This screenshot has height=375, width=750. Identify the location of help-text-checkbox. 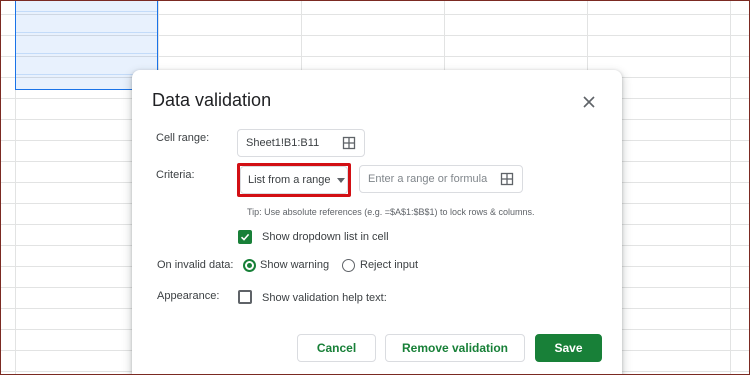
(245, 297).